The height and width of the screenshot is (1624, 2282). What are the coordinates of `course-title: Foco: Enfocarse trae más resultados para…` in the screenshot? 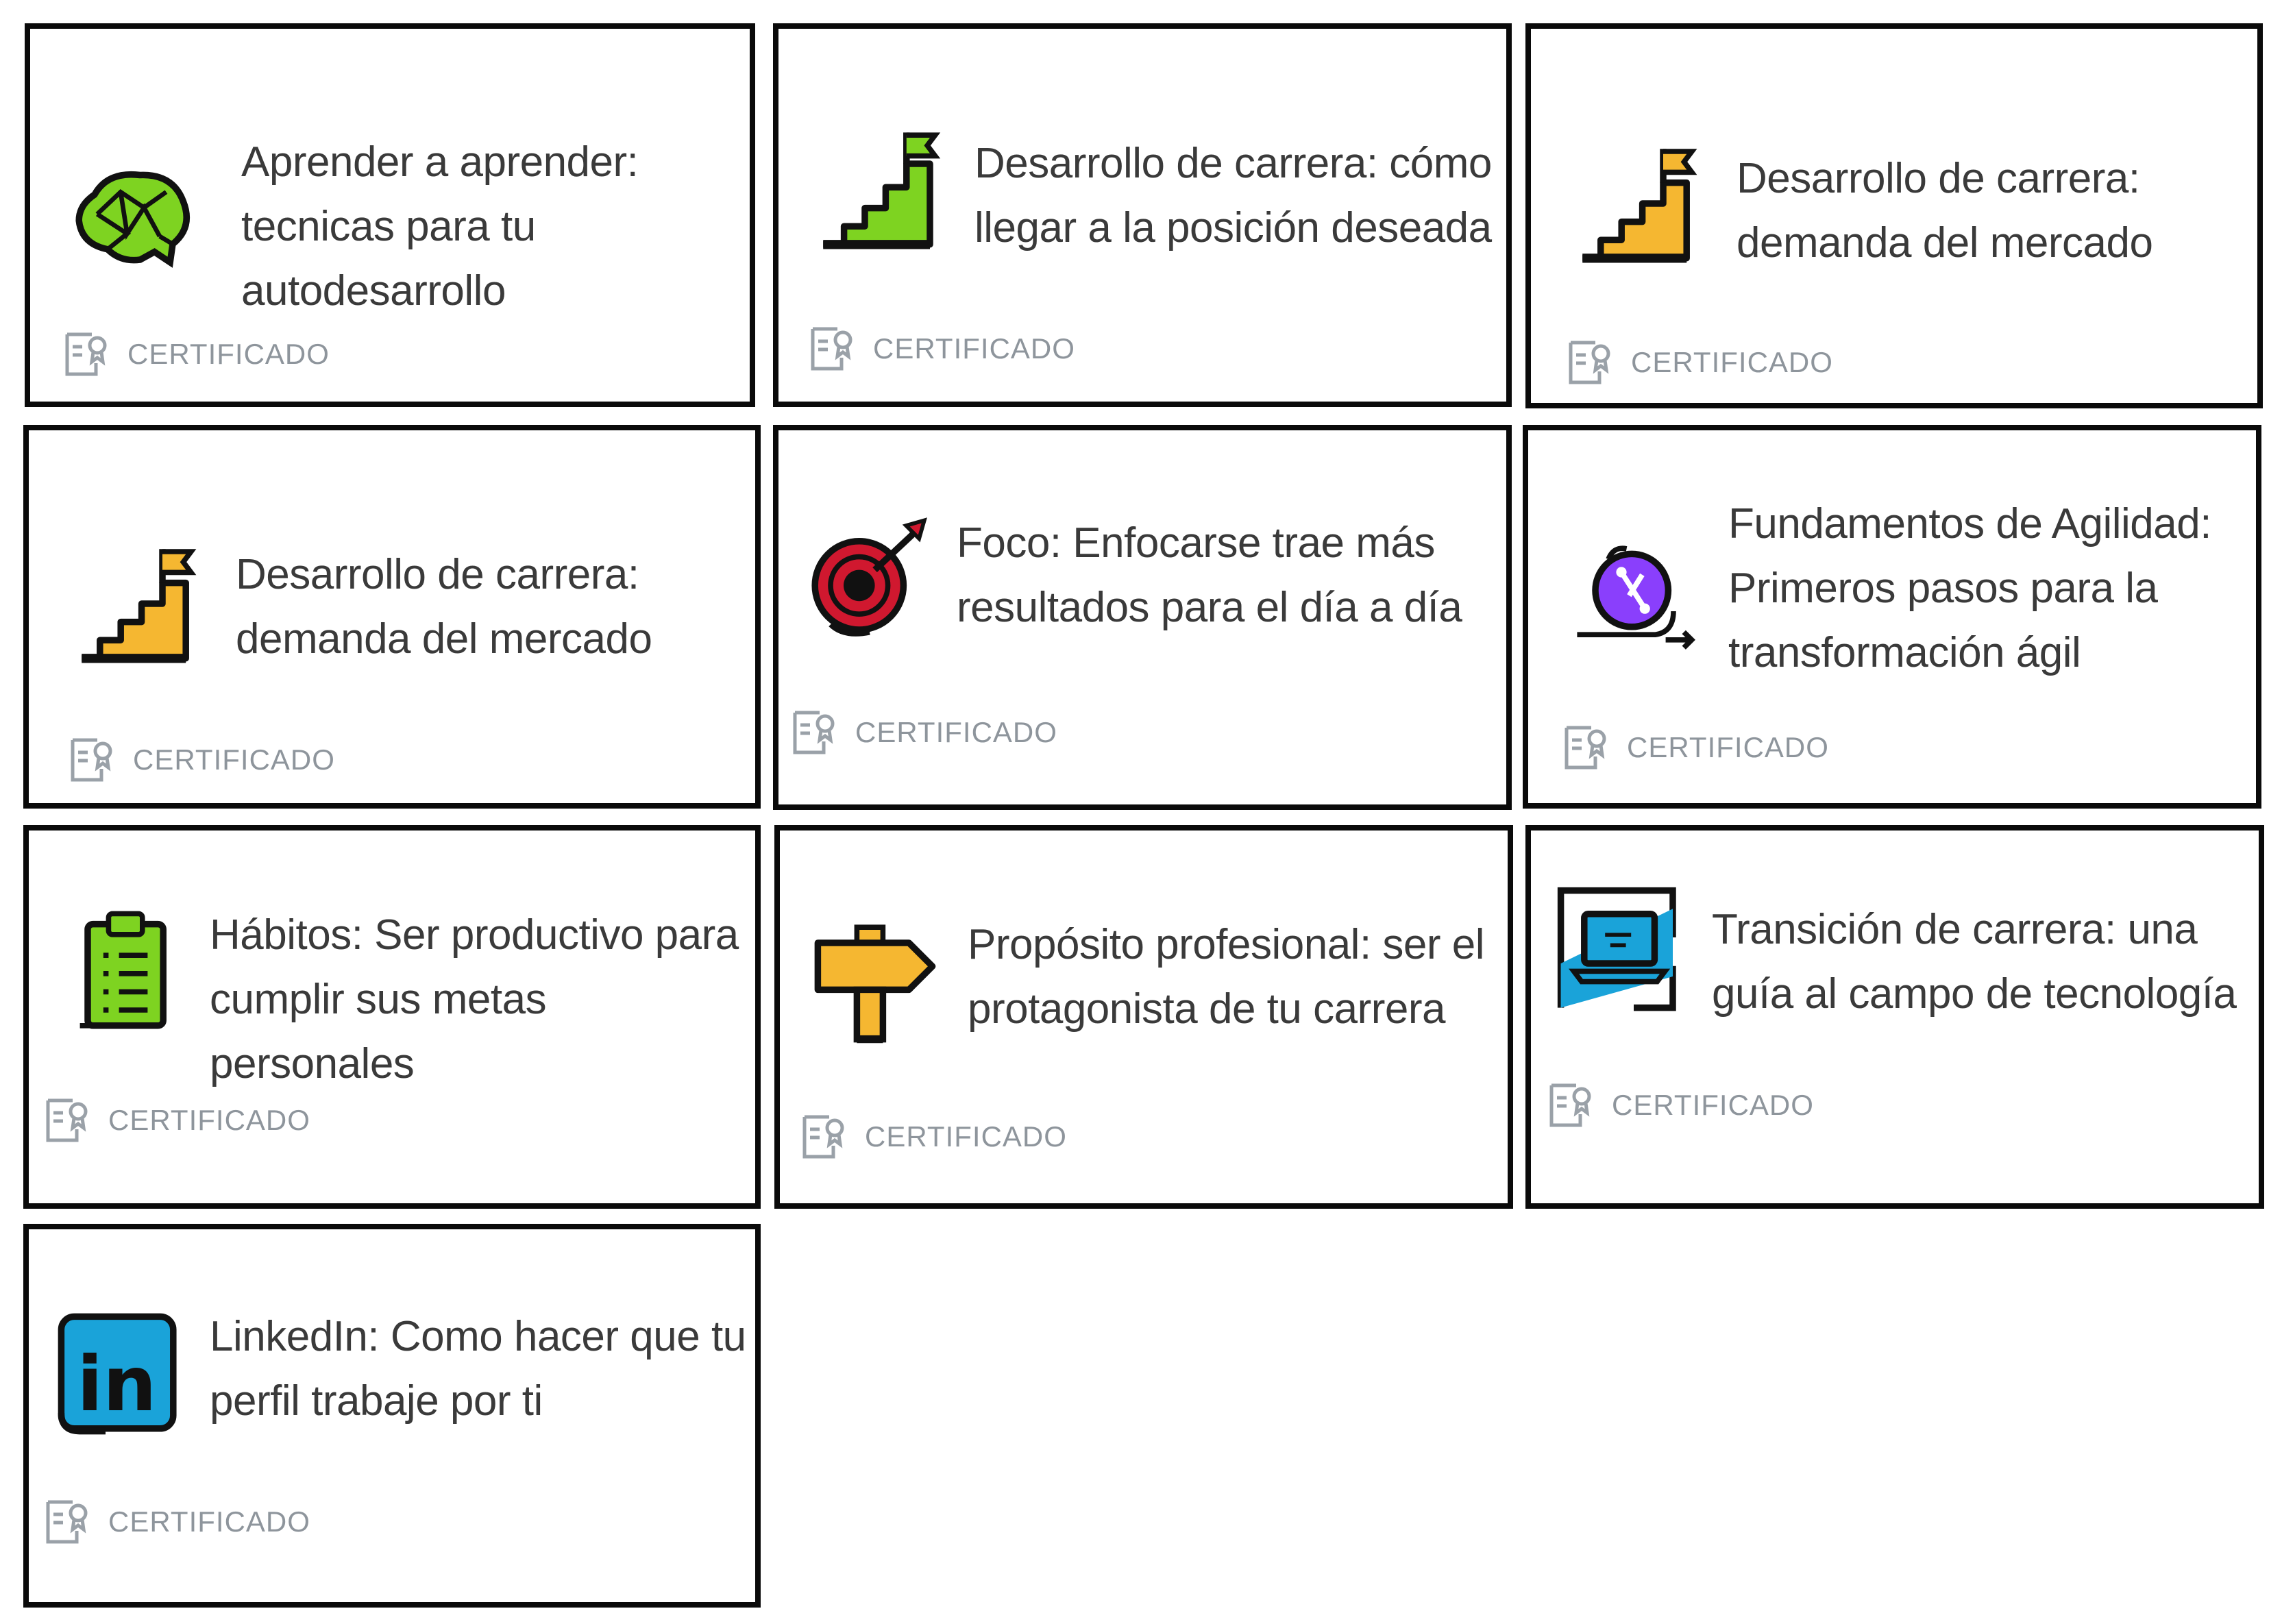 It's located at (1210, 575).